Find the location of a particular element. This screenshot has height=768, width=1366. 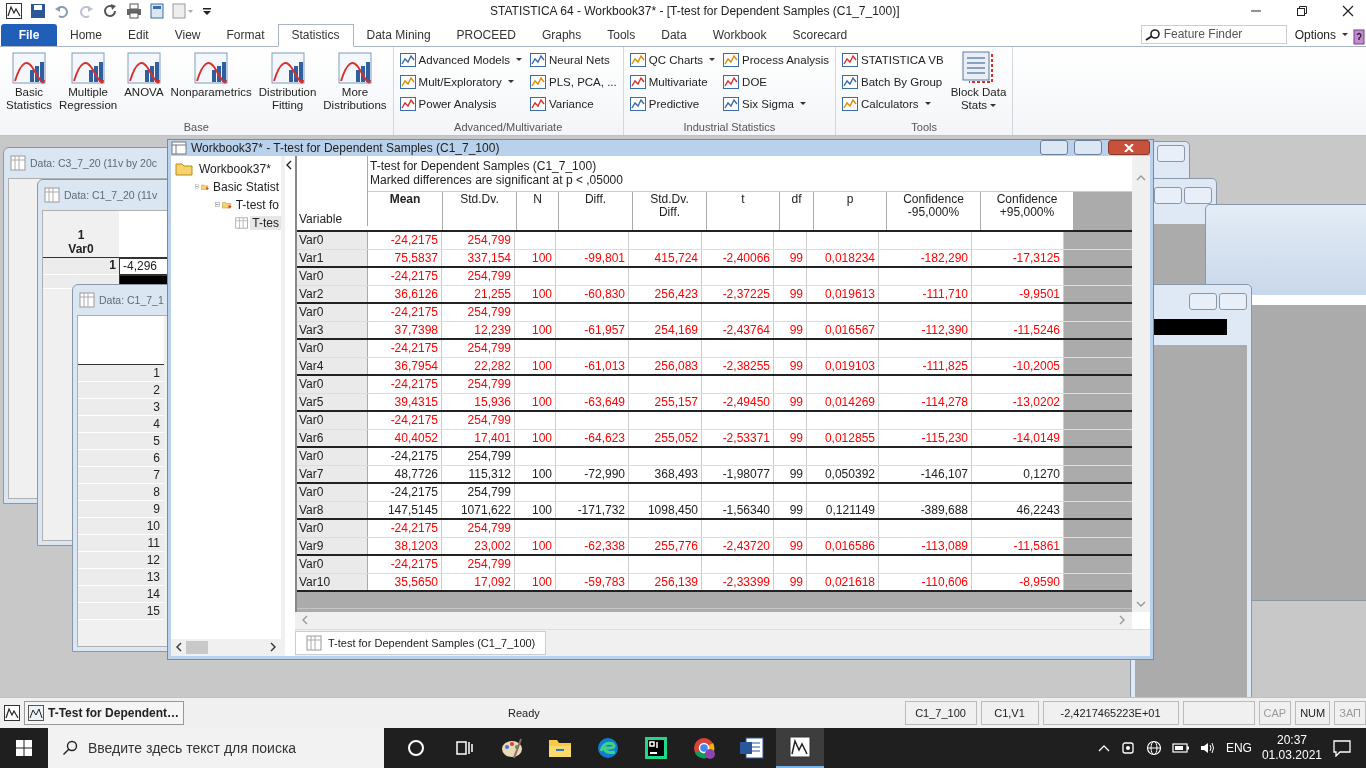

search-field: Введите здесь текст для поиска is located at coordinates (216, 748).